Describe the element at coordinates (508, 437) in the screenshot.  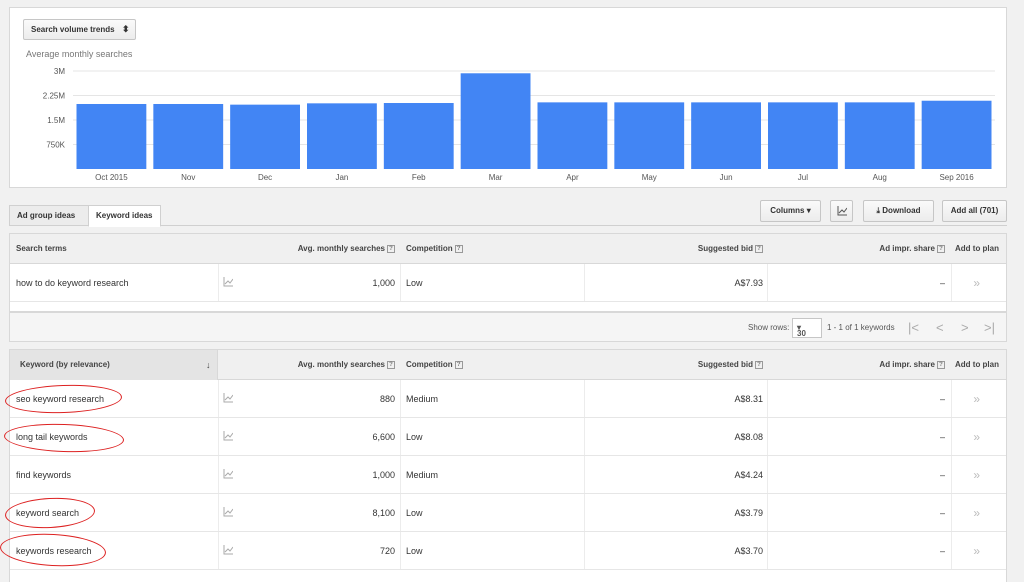
I see `table-row: long tail keywords 6,600 Low A$8.08 – »` at that location.